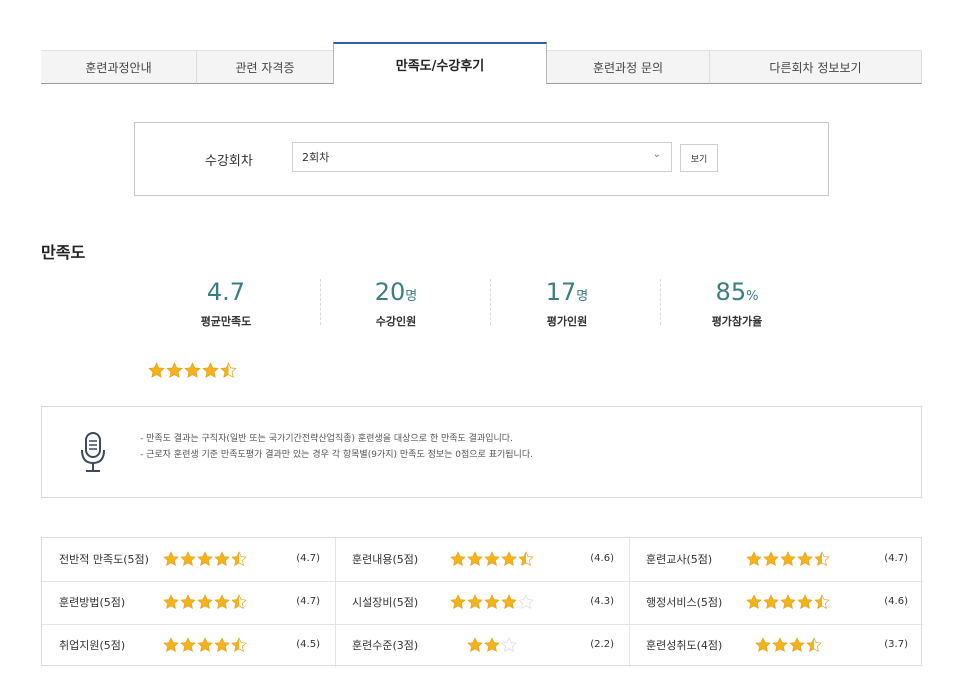 The height and width of the screenshot is (679, 966). I want to click on stat-unit: %, so click(752, 296).